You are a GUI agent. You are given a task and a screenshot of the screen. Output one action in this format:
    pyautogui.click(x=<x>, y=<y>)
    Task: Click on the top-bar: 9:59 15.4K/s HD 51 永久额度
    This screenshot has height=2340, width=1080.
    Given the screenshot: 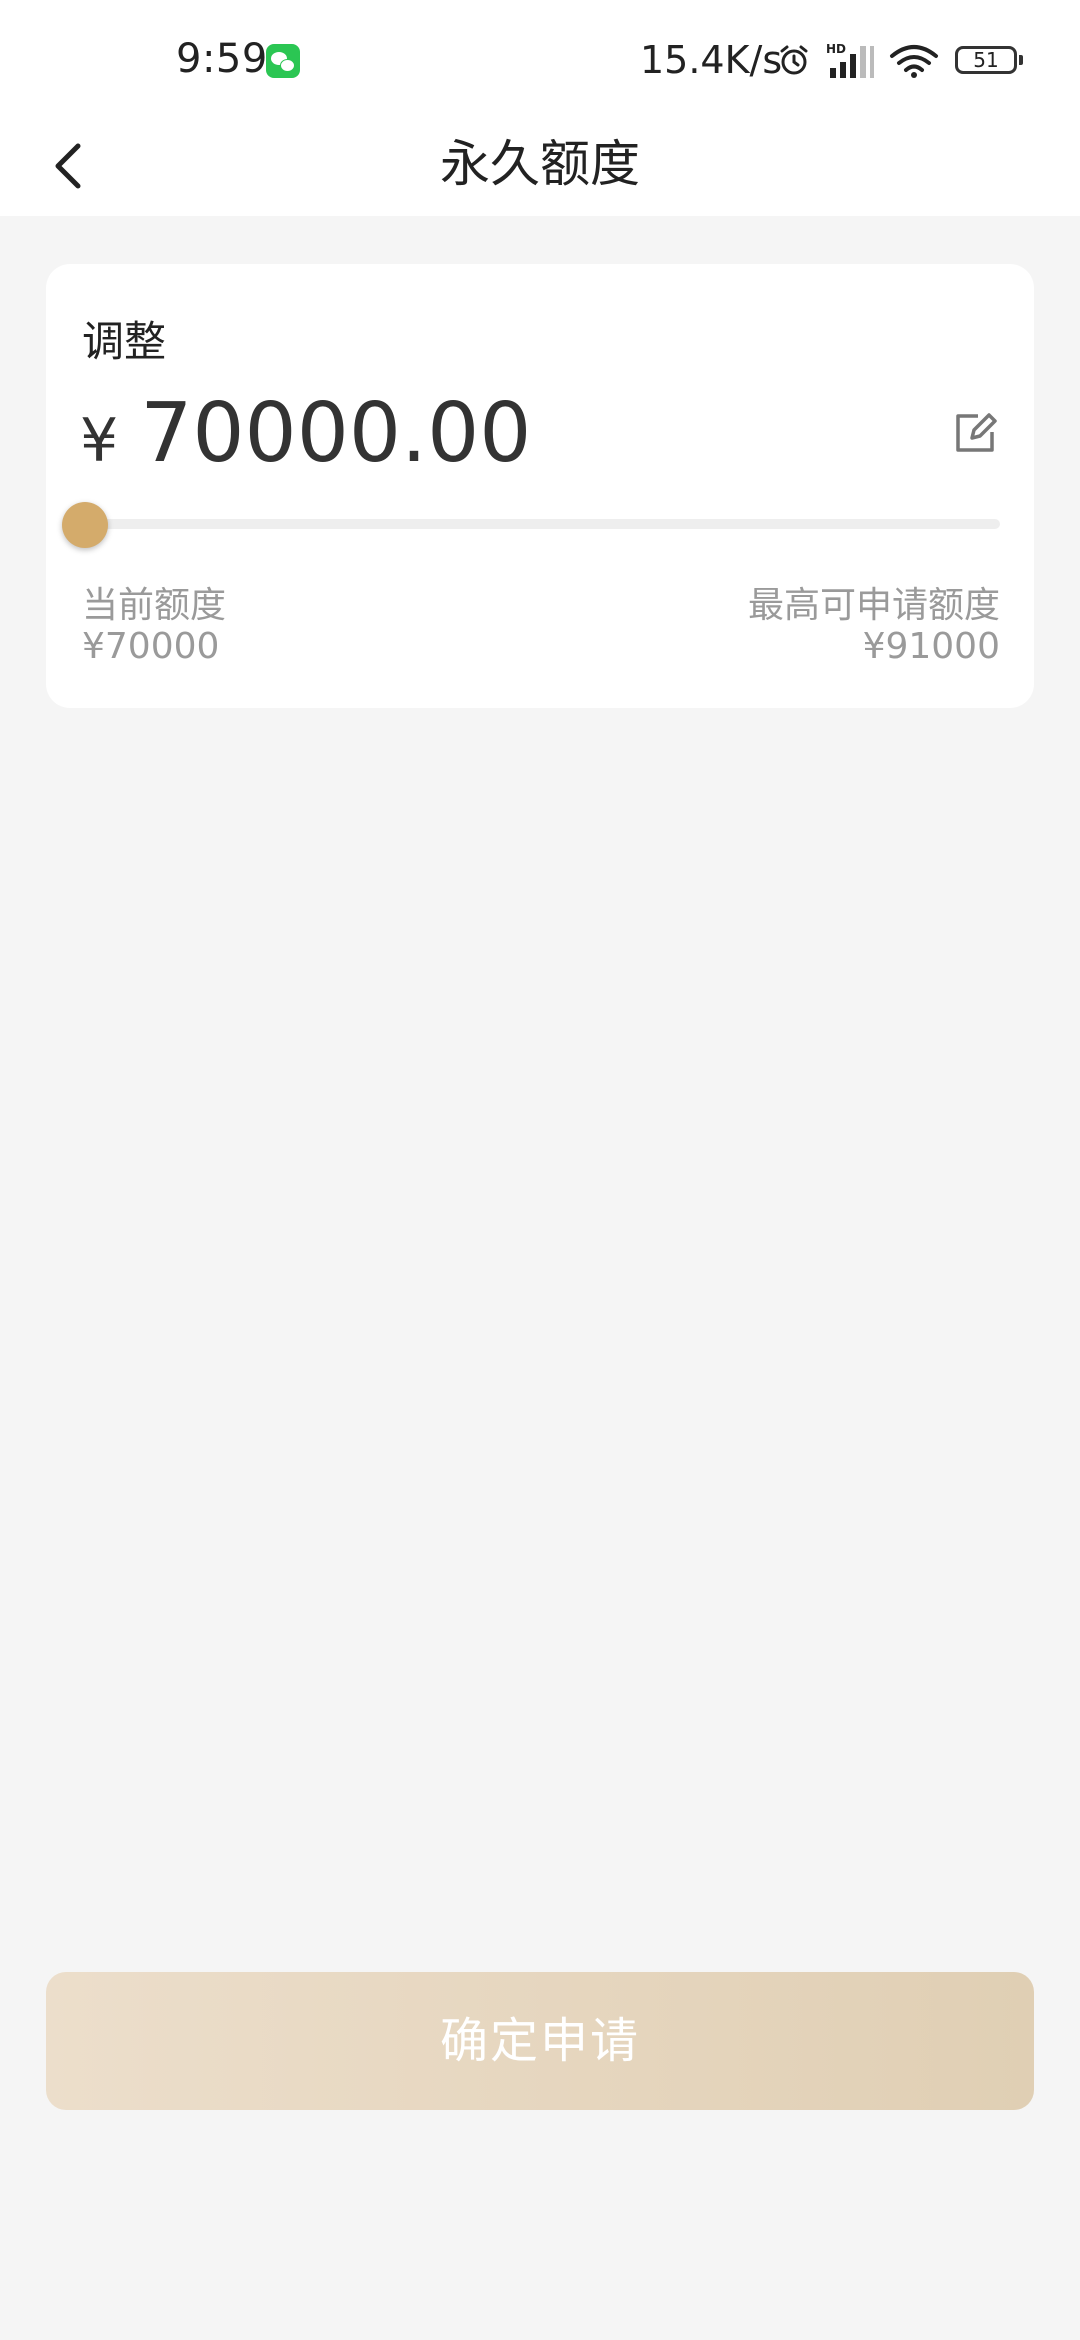 What is the action you would take?
    pyautogui.click(x=540, y=108)
    